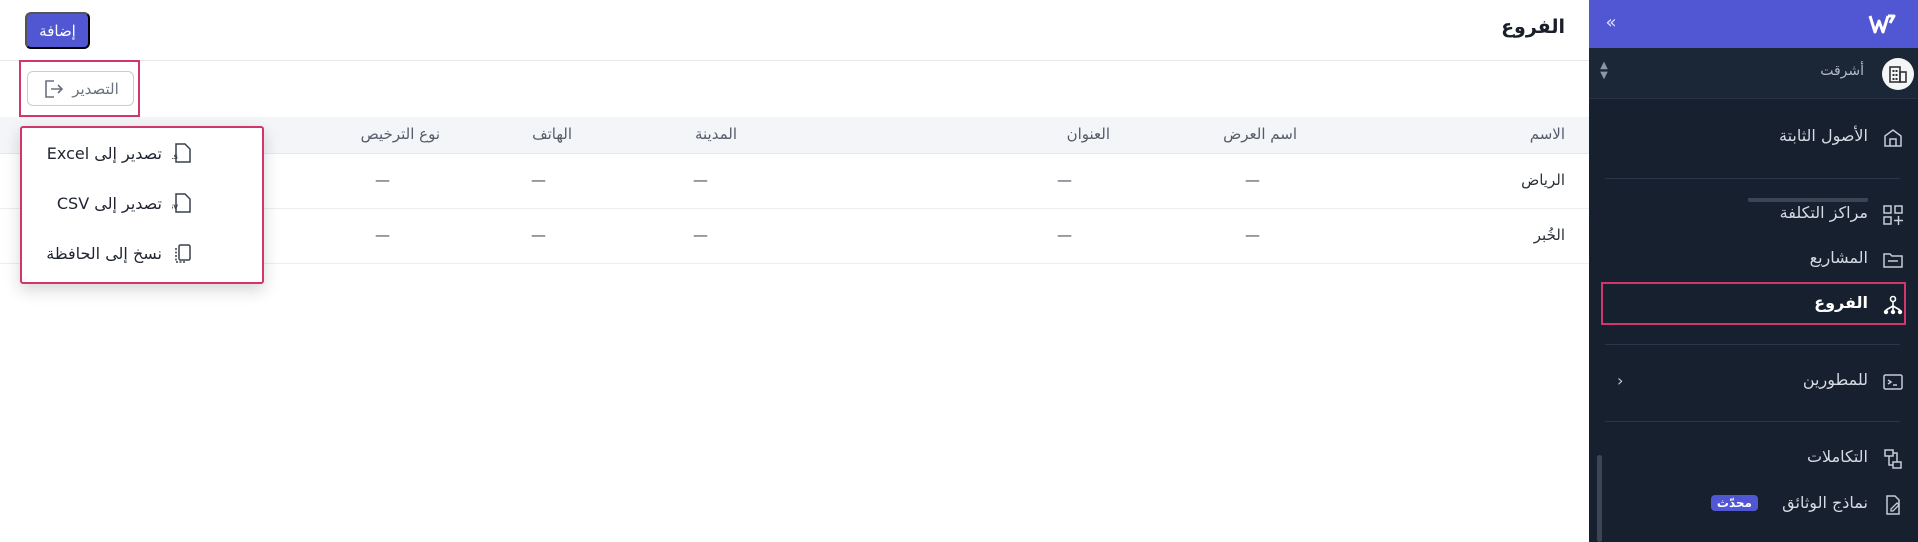 The image size is (1918, 542). What do you see at coordinates (1893, 459) in the screenshot?
I see `integrations-icon` at bounding box center [1893, 459].